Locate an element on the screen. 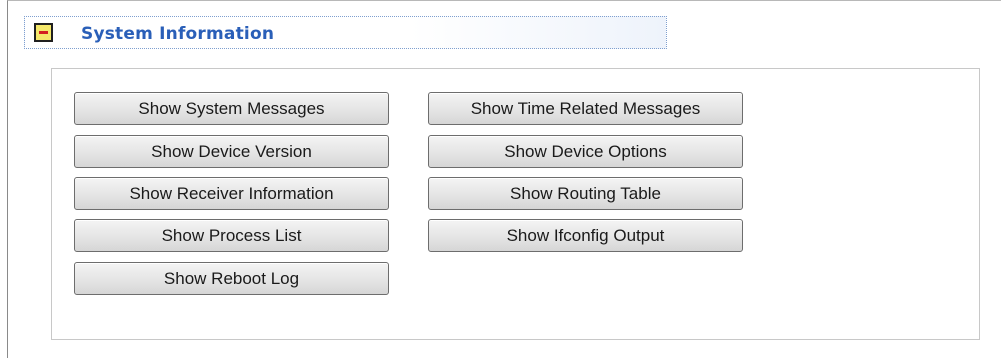  show-time-related-messages-button: Show Time Related Messages is located at coordinates (585, 108).